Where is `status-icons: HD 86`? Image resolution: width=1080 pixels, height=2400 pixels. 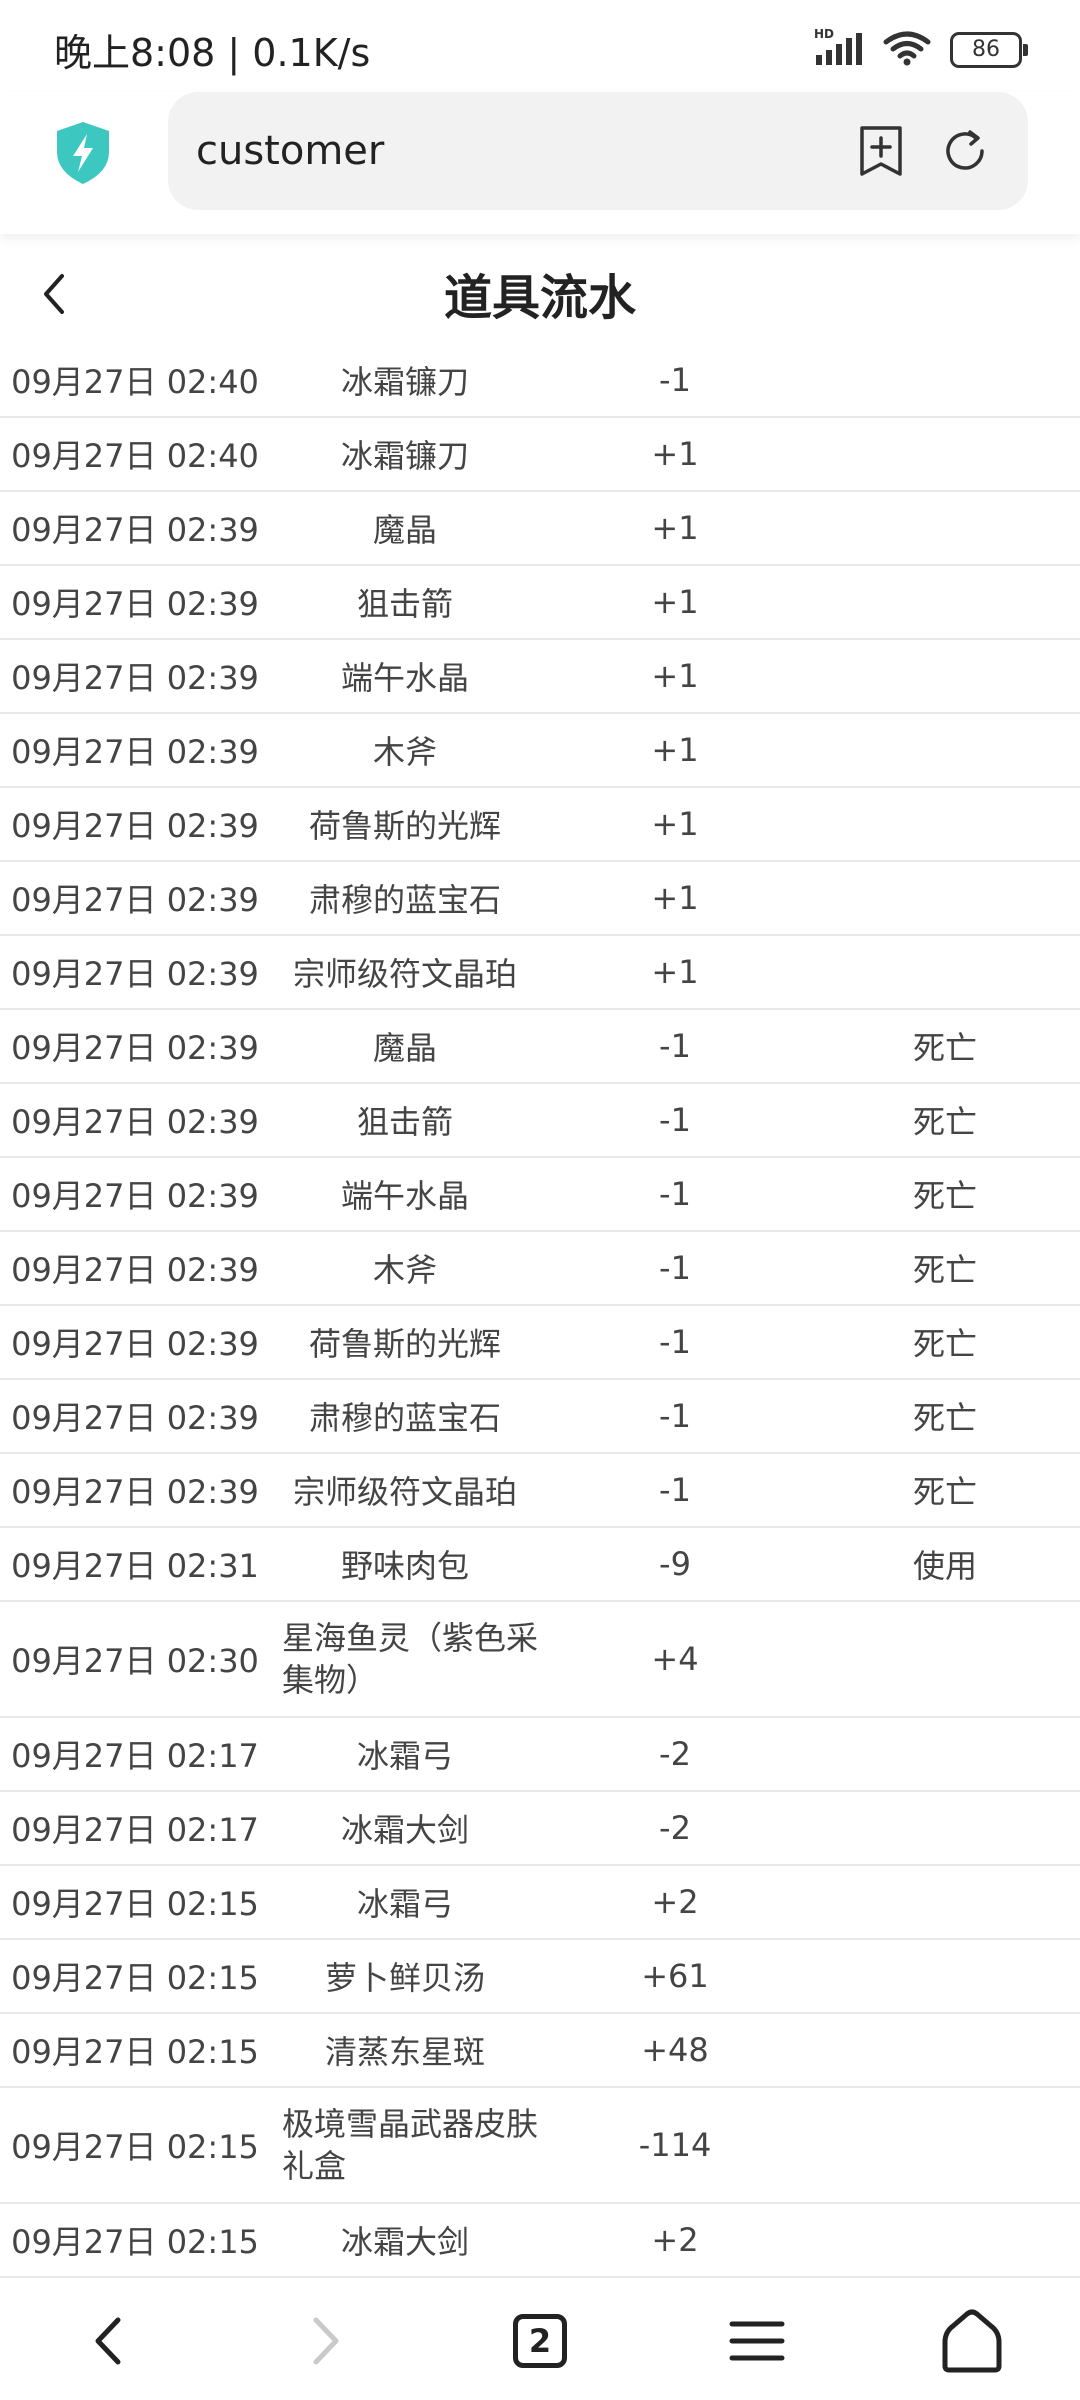 status-icons: HD 86 is located at coordinates (921, 48).